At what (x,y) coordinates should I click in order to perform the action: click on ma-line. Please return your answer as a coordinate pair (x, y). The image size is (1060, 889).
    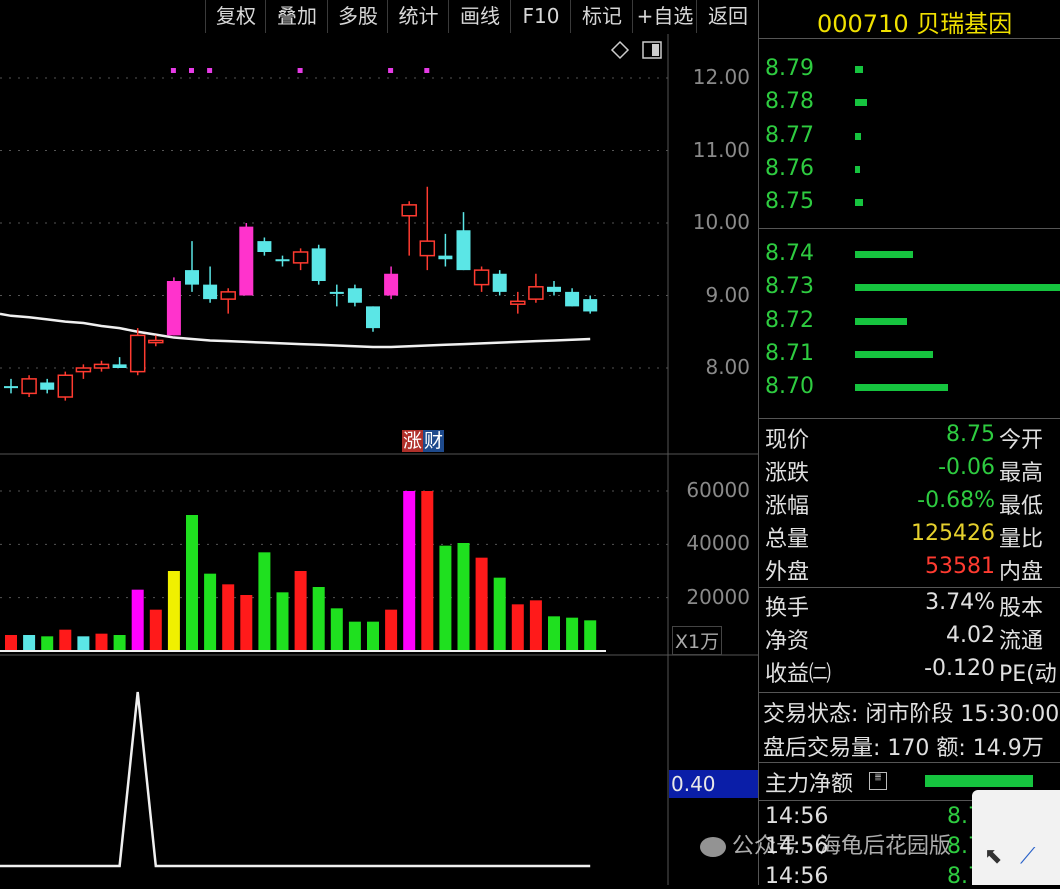
    Looking at the image, I should click on (295, 330).